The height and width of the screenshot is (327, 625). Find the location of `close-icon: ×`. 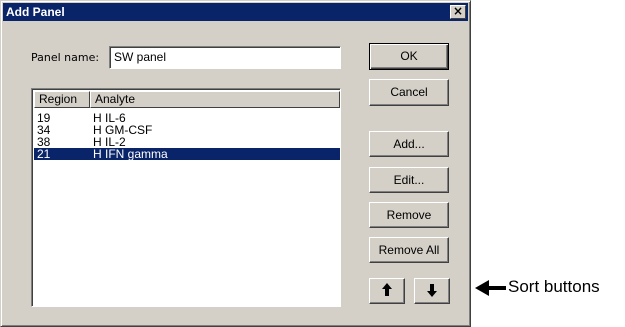

close-icon: × is located at coordinates (458, 11).